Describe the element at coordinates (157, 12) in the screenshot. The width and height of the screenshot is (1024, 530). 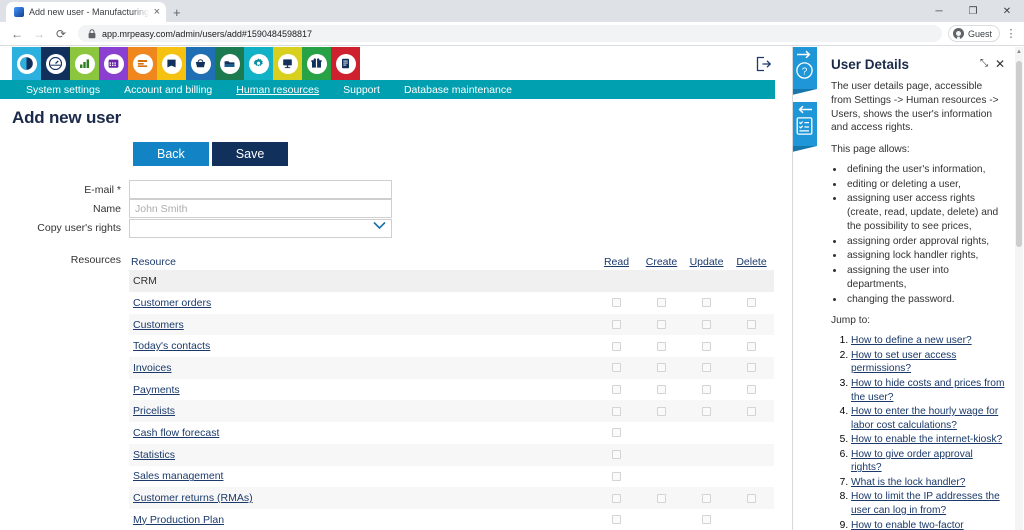
I see `close-icon: ×` at that location.